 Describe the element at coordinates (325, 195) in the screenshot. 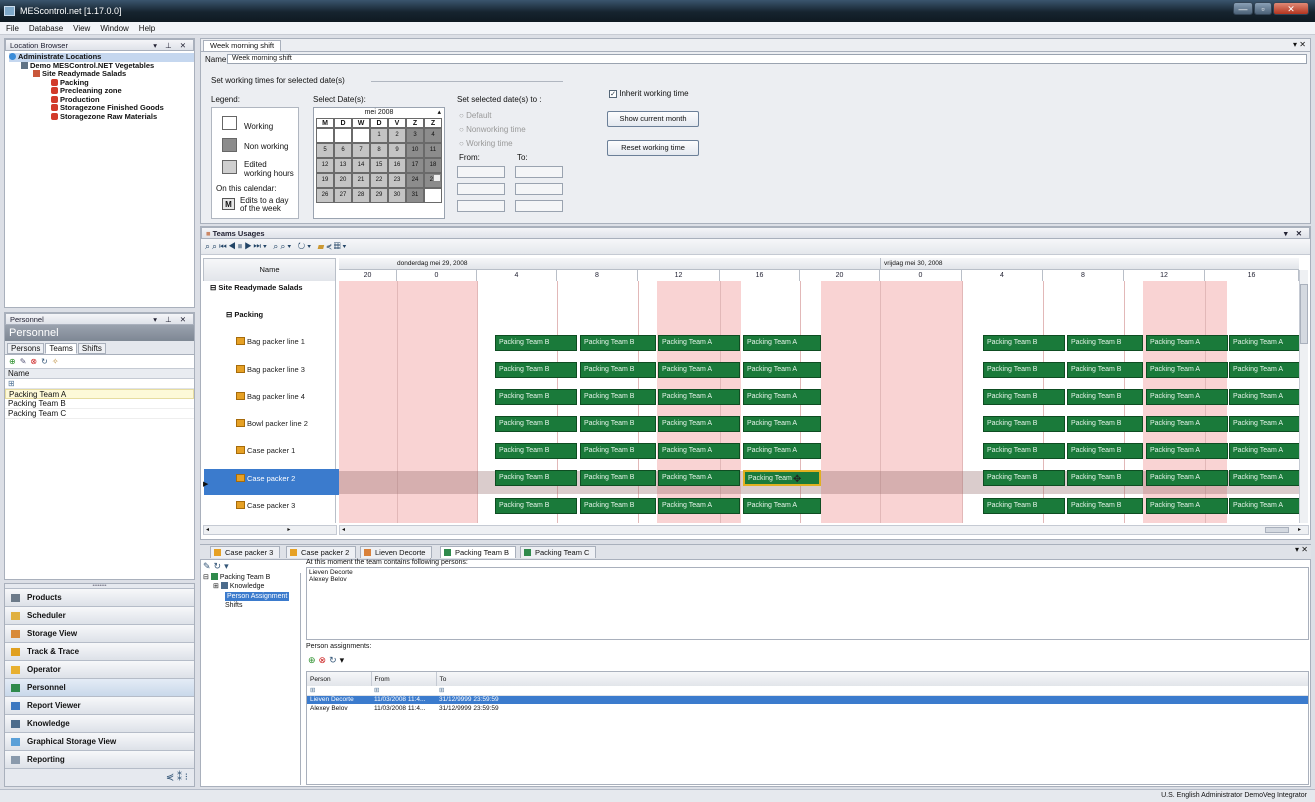

I see `calendar-day: 26` at that location.